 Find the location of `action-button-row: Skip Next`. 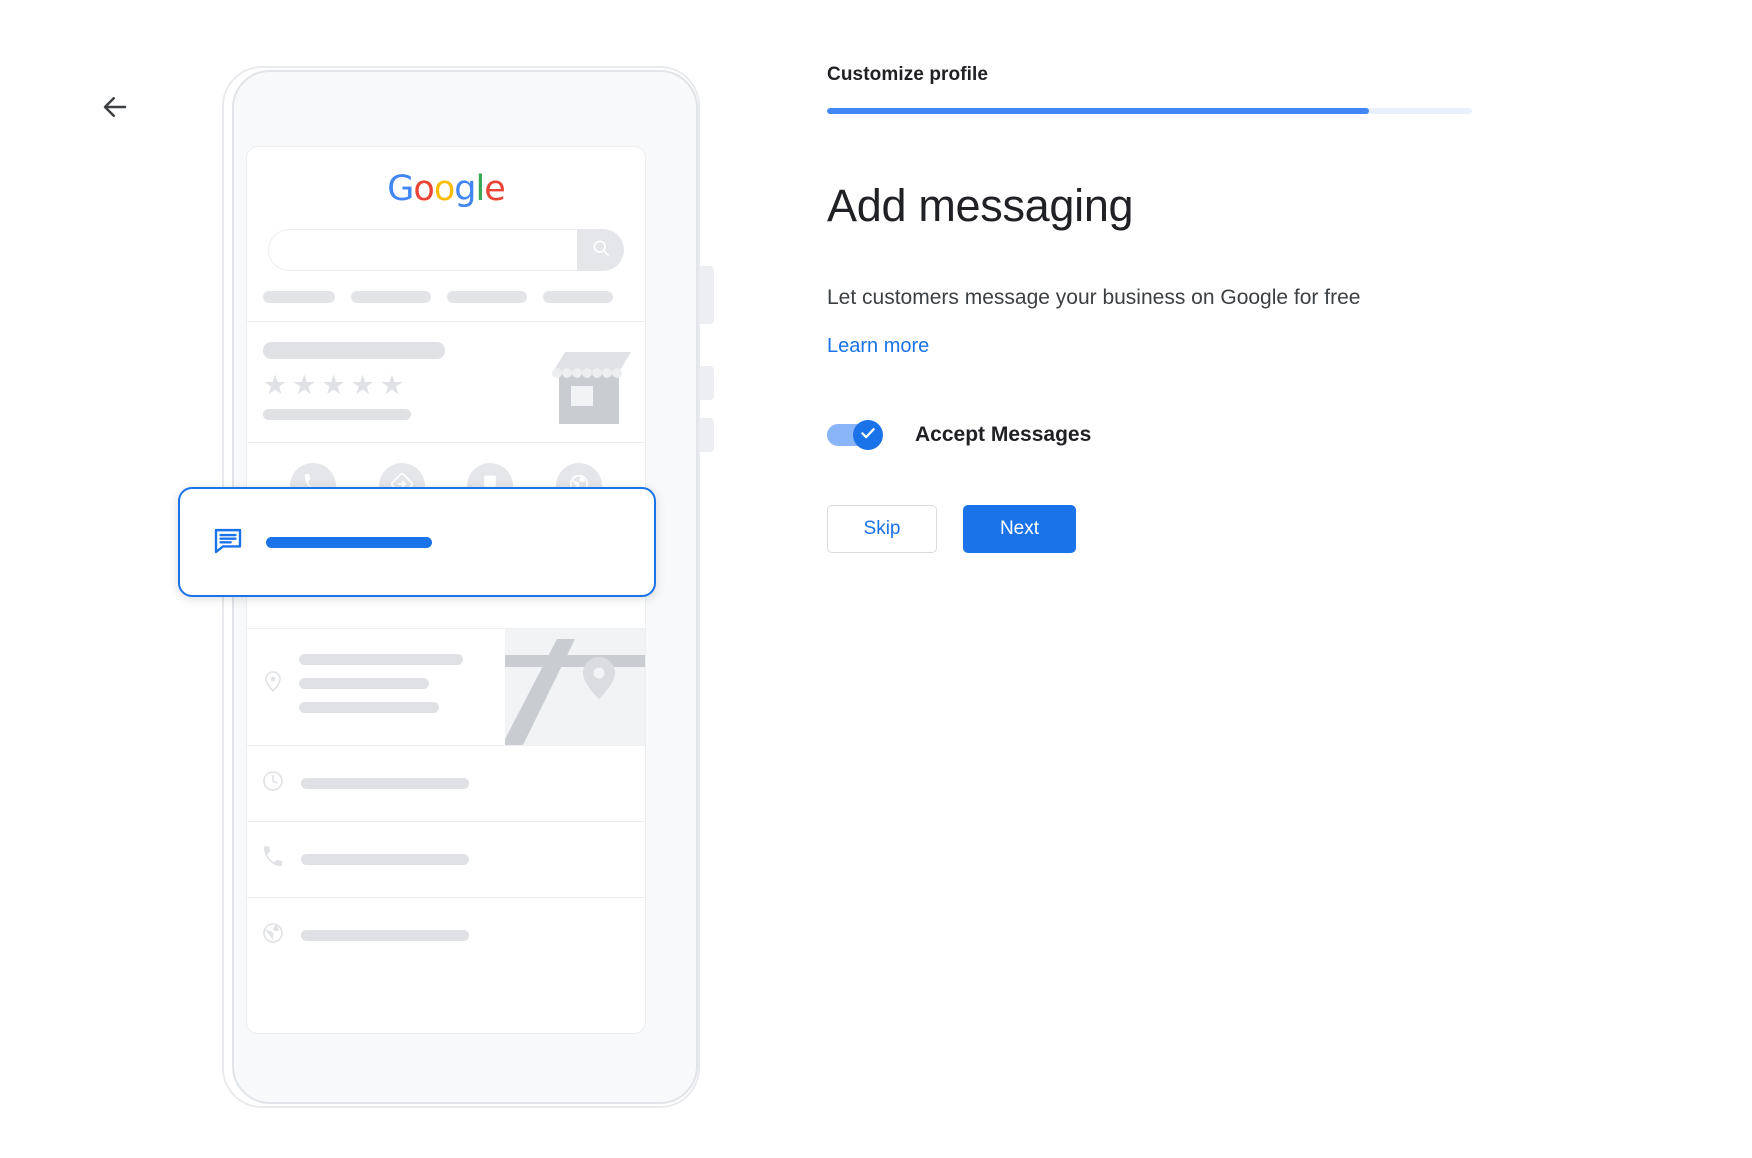

action-button-row: Skip Next is located at coordinates (1177, 529).